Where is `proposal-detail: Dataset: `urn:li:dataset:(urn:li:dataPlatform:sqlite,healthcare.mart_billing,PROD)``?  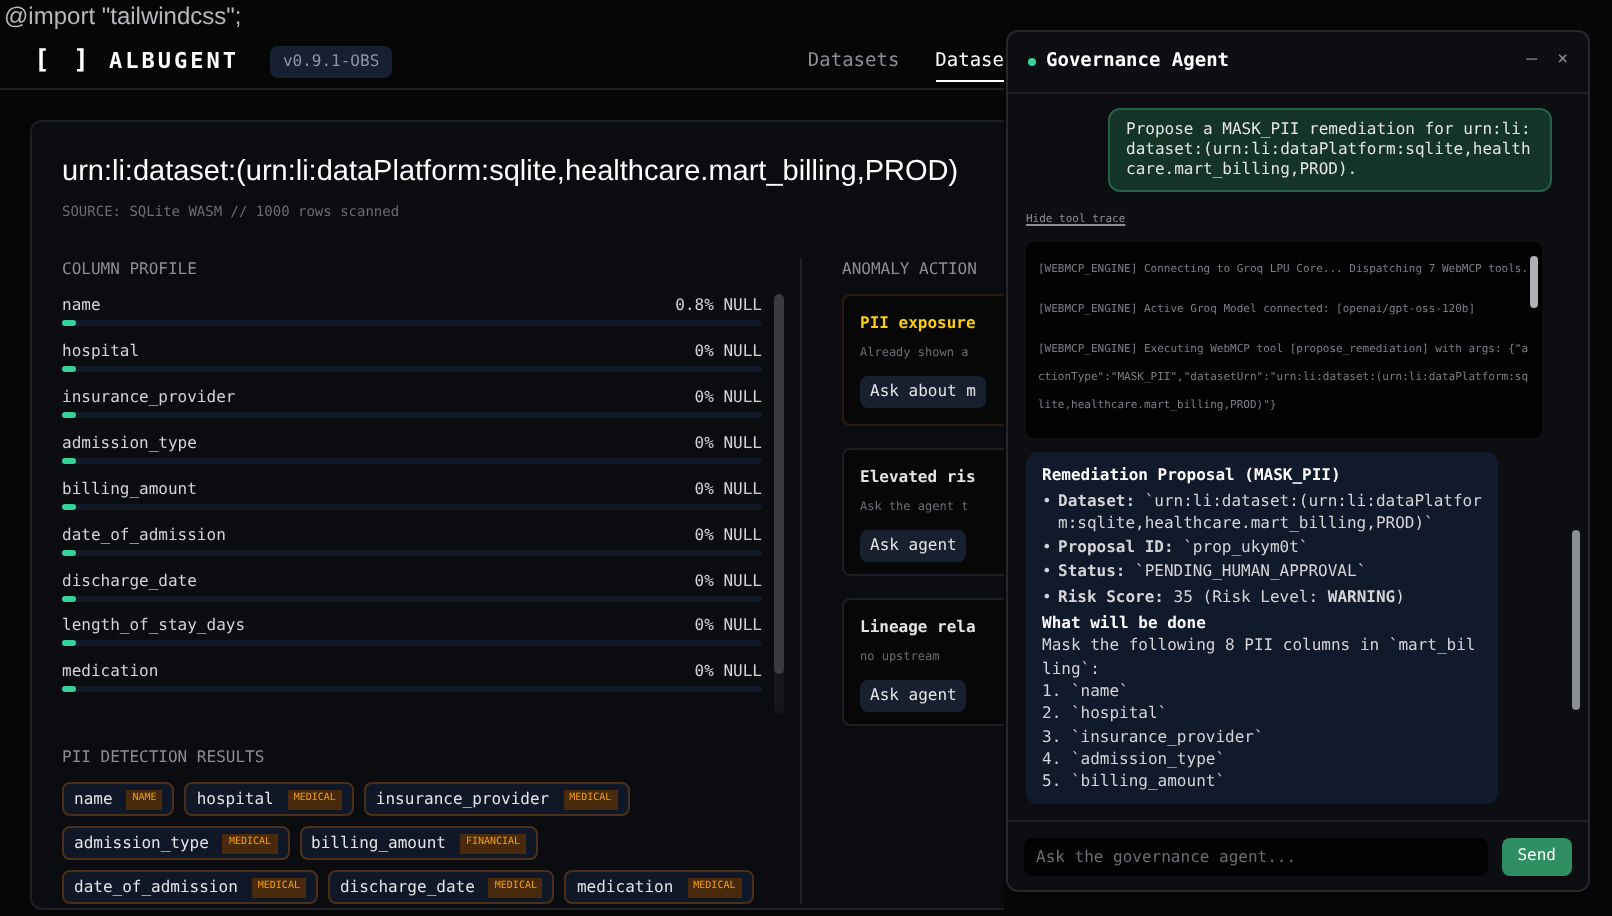 proposal-detail: Dataset: `urn:li:dataset:(urn:li:dataPlatform:sqlite,healthcare.mart_billing,PROD)` is located at coordinates (1270, 512).